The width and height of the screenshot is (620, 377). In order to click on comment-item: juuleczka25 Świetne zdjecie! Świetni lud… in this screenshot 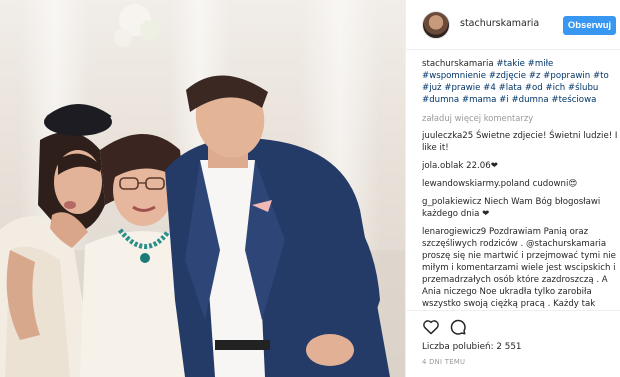, I will do `click(520, 142)`.